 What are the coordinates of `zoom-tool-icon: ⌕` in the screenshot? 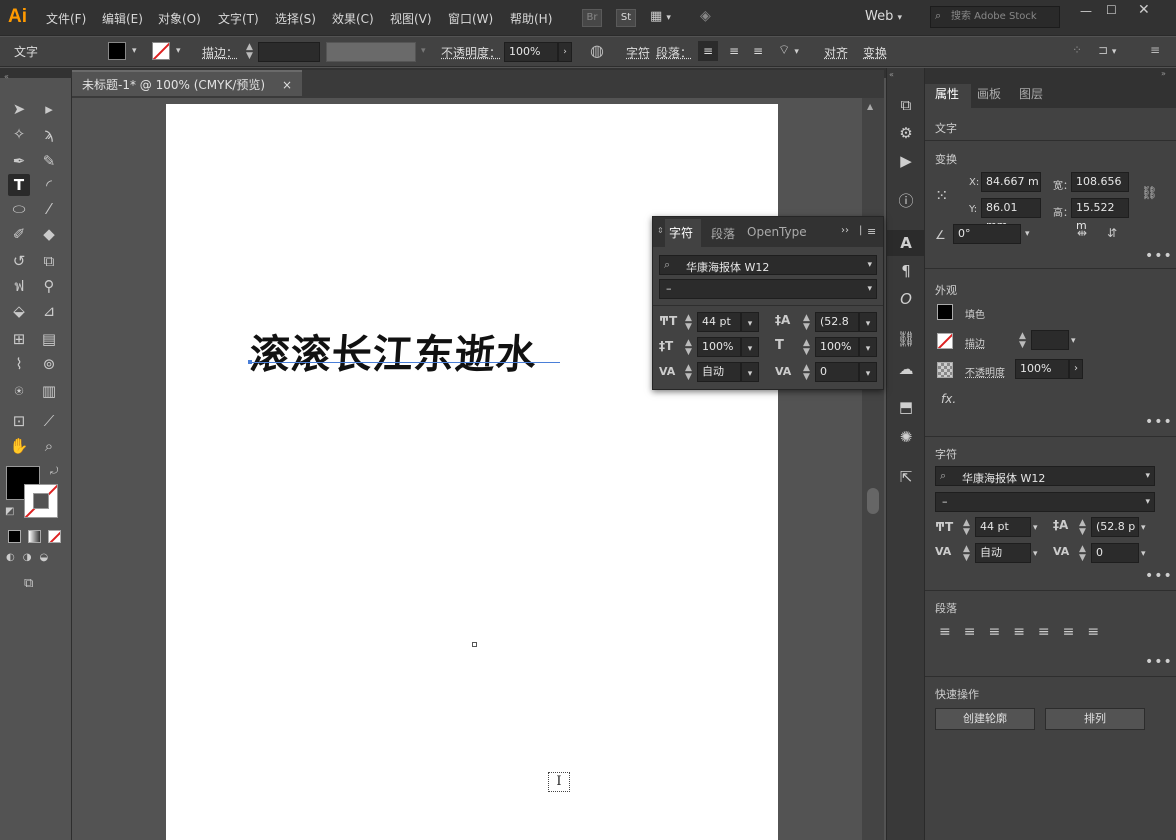 It's located at (49, 446).